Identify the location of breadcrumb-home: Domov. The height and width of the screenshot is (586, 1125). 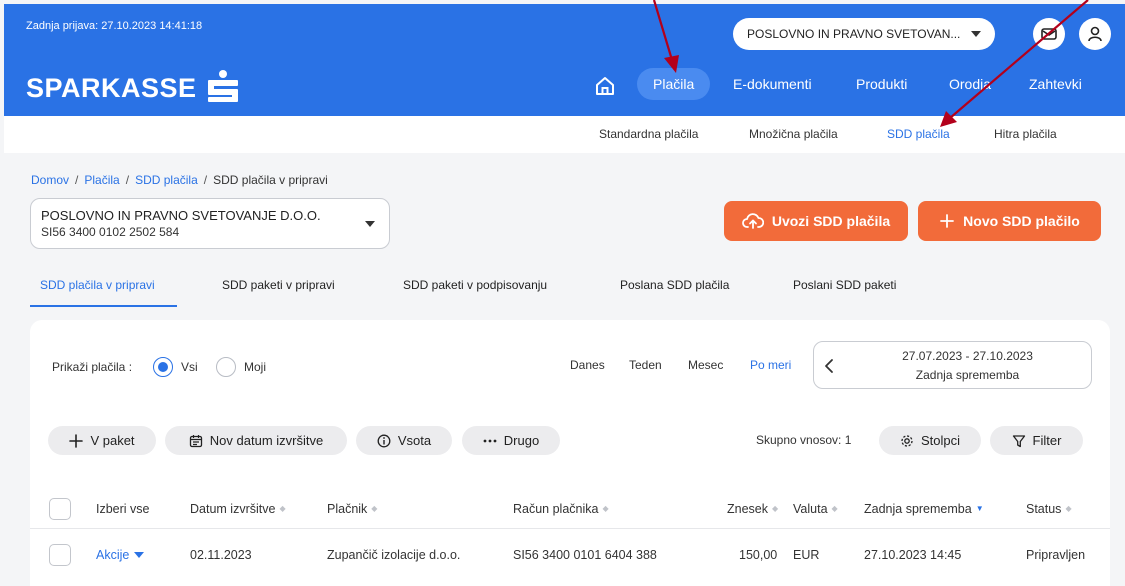
(50, 180).